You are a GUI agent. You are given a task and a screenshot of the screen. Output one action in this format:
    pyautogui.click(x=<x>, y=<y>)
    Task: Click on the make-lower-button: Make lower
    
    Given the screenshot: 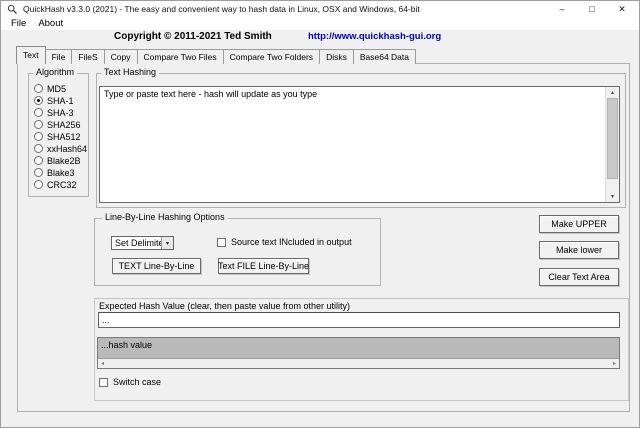 What is the action you would take?
    pyautogui.click(x=579, y=250)
    